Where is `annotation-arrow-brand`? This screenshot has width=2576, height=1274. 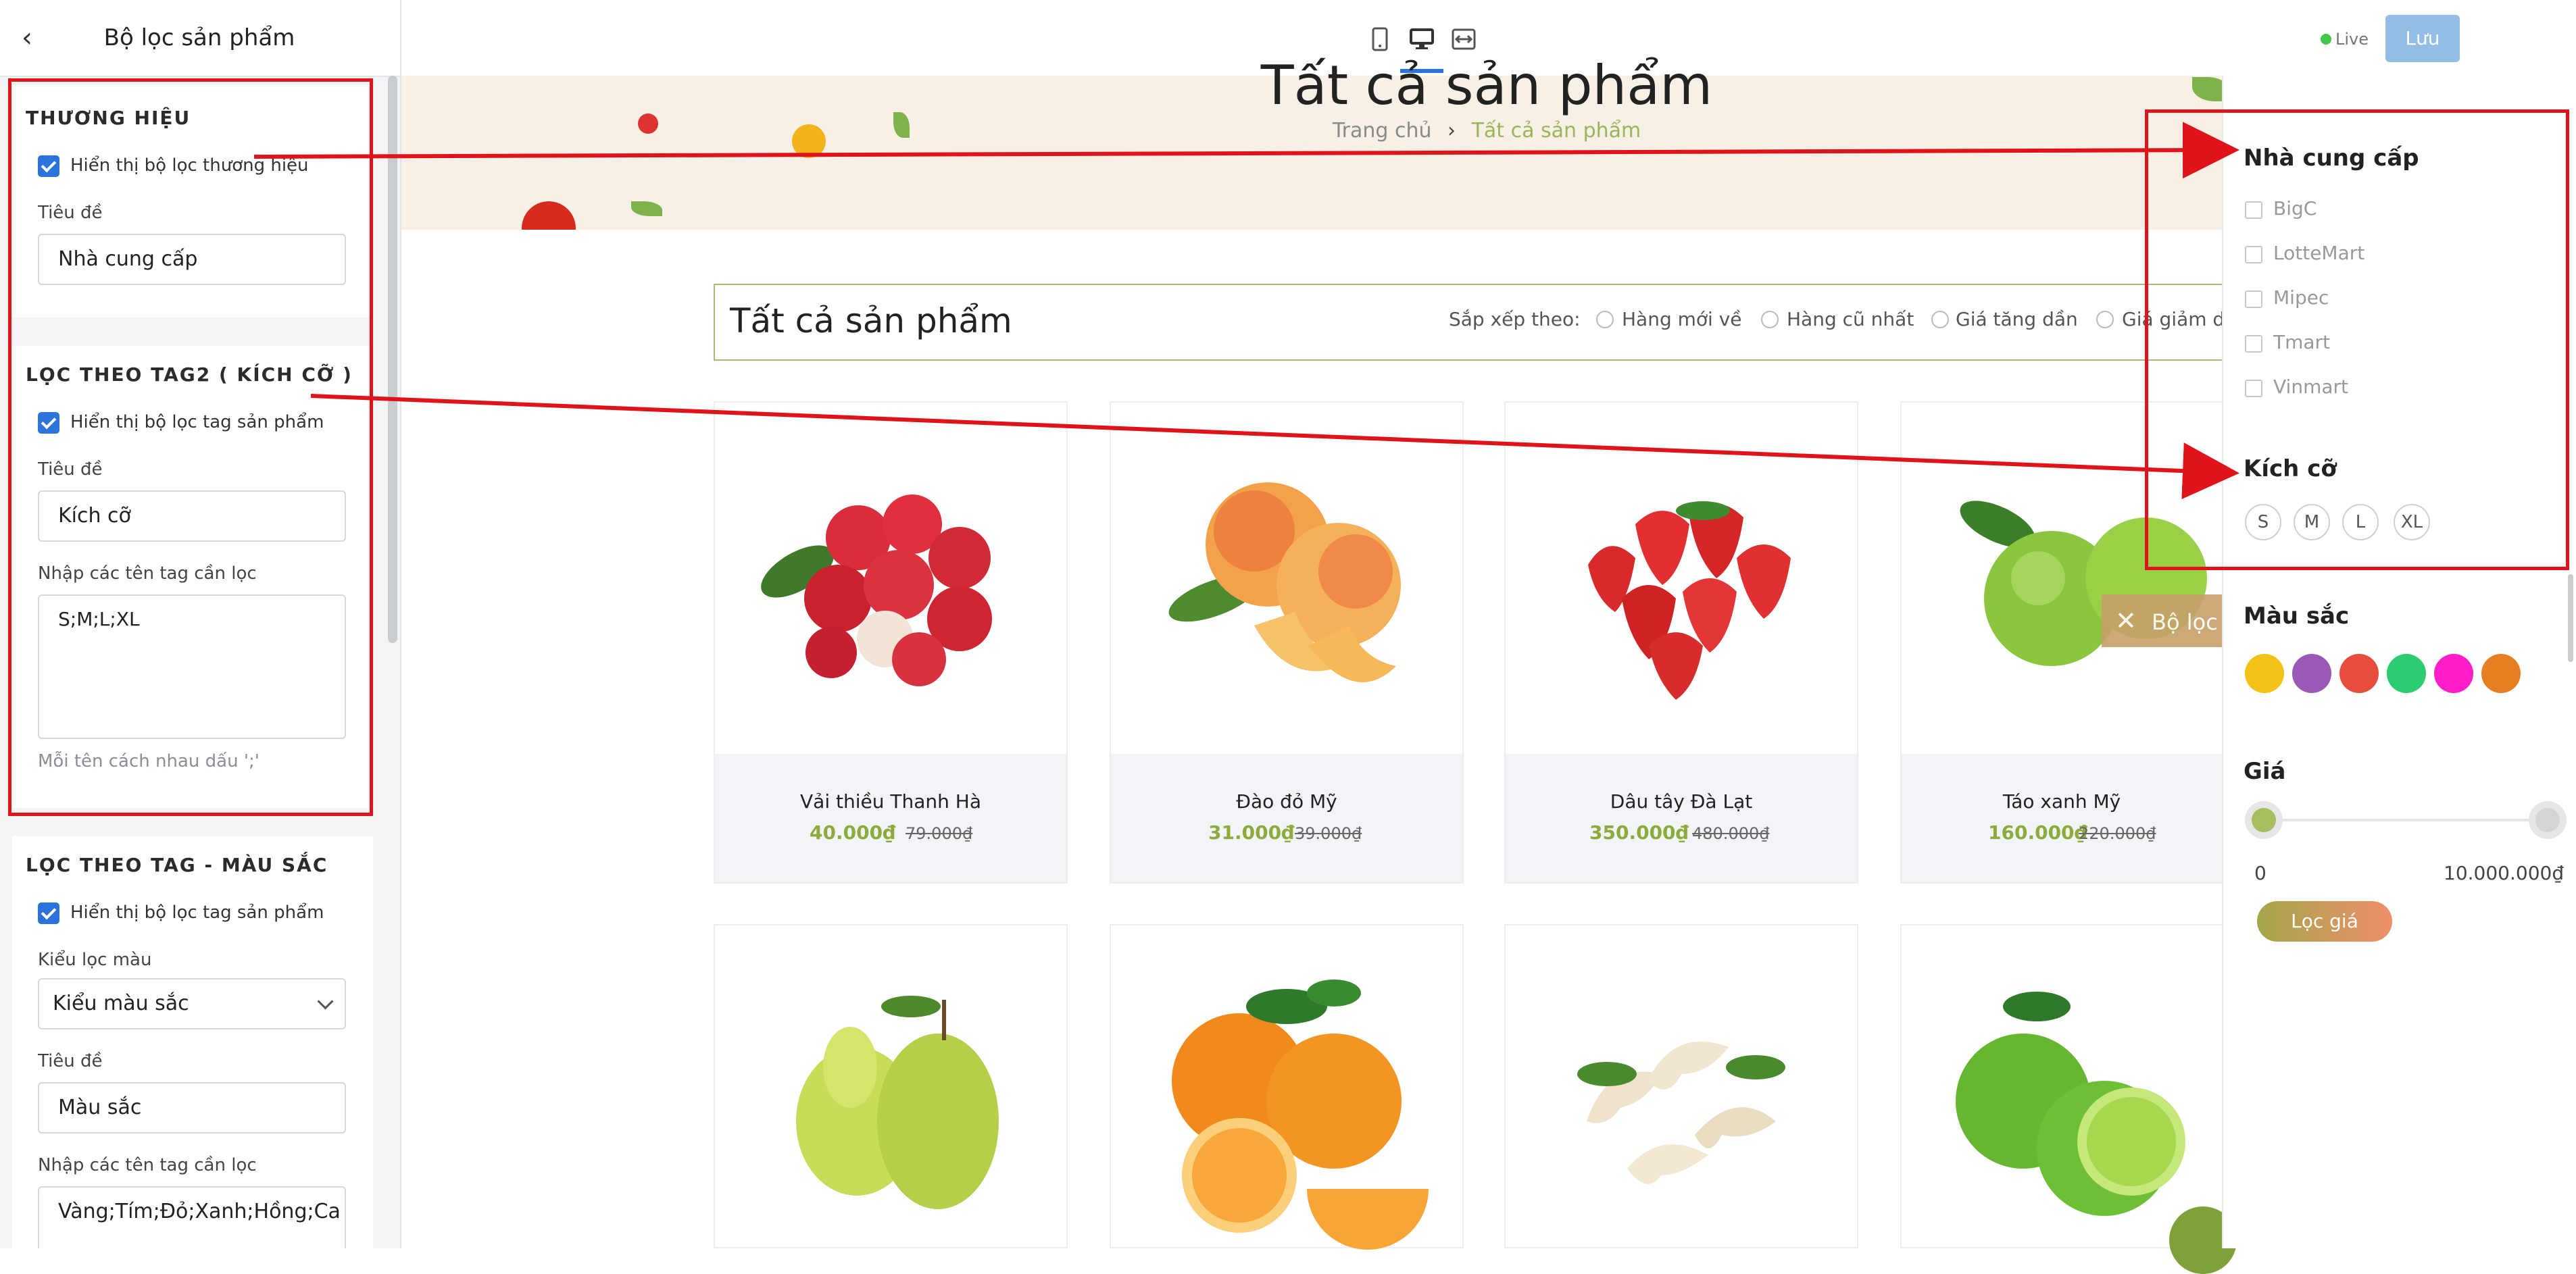 annotation-arrow-brand is located at coordinates (1246, 150).